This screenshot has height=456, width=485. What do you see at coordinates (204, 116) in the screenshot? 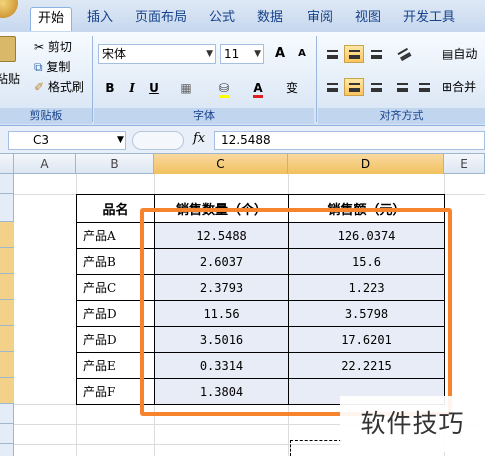
I see `font-group-label: 字体` at bounding box center [204, 116].